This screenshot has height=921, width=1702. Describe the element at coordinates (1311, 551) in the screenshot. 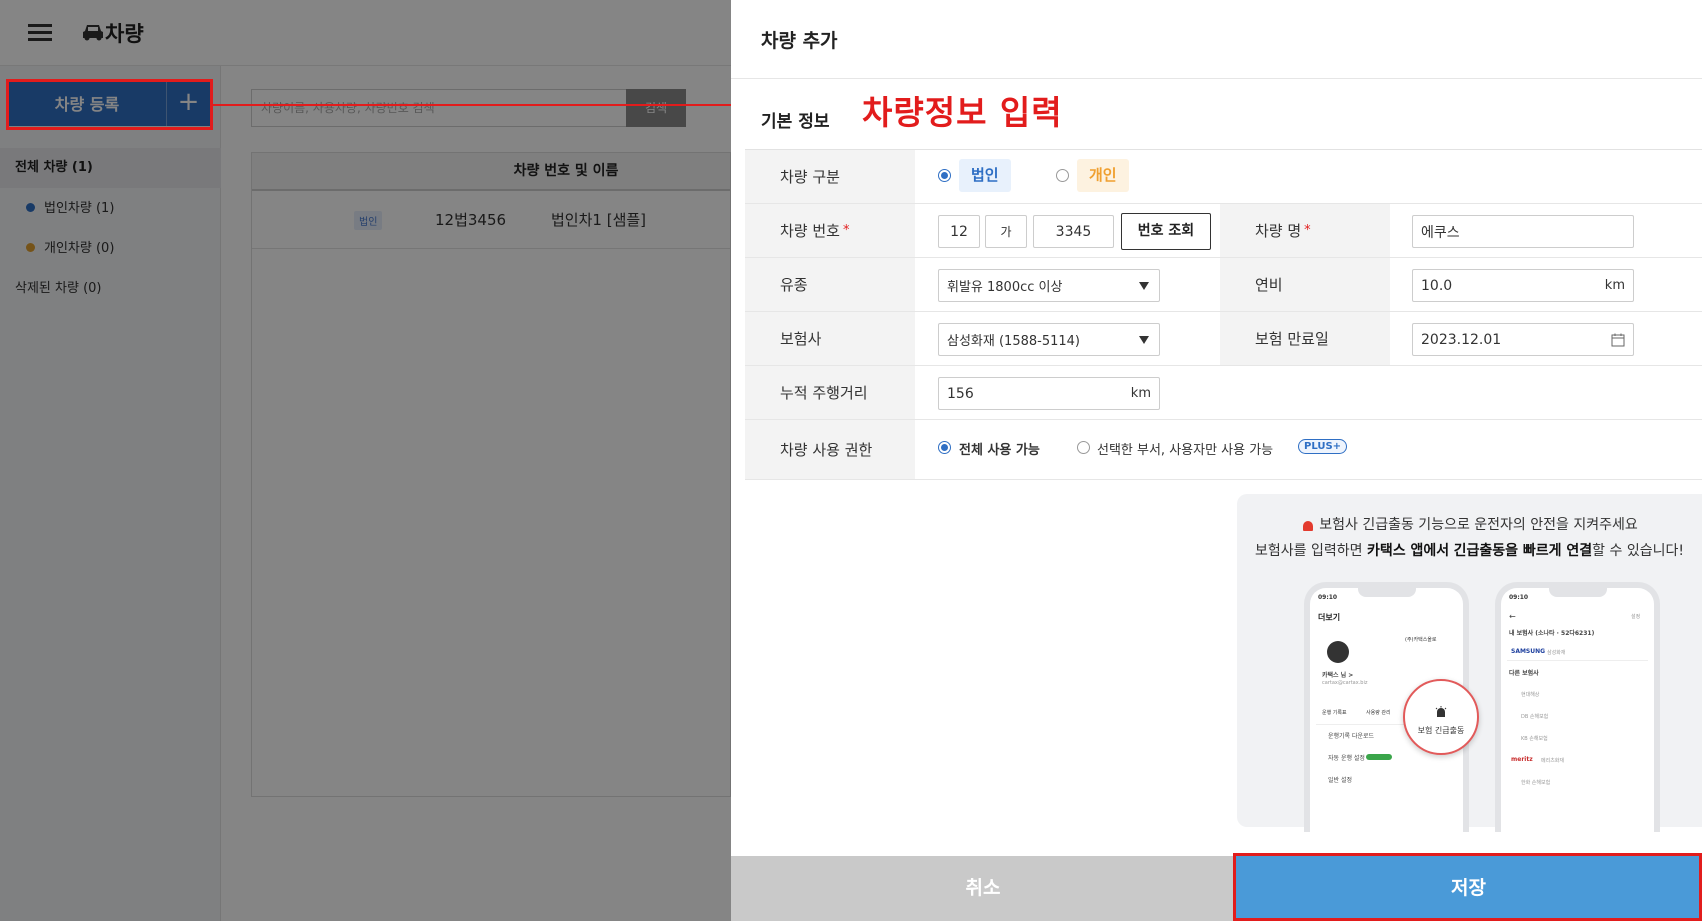

I see `promo-line2-pre: 보험사를 입력하면` at that location.